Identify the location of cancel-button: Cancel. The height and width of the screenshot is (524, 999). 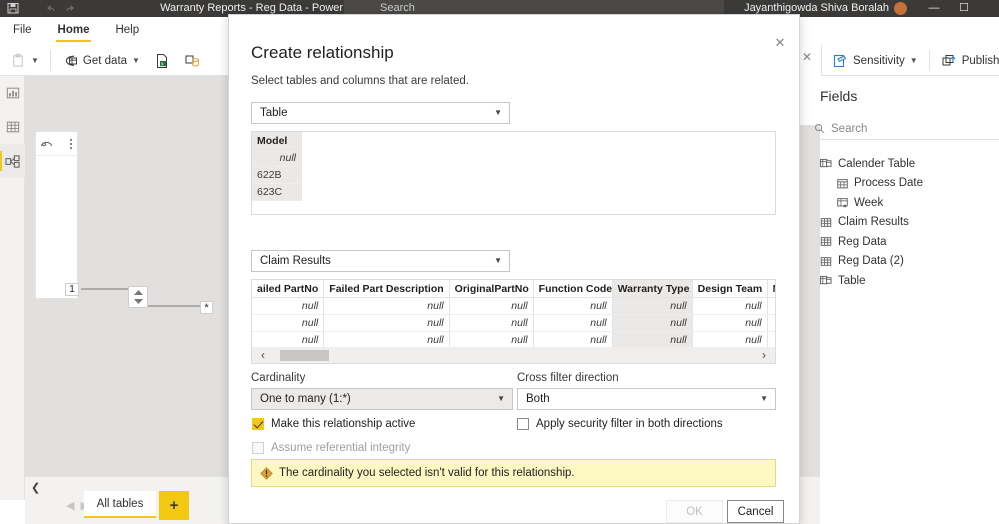
(755, 511).